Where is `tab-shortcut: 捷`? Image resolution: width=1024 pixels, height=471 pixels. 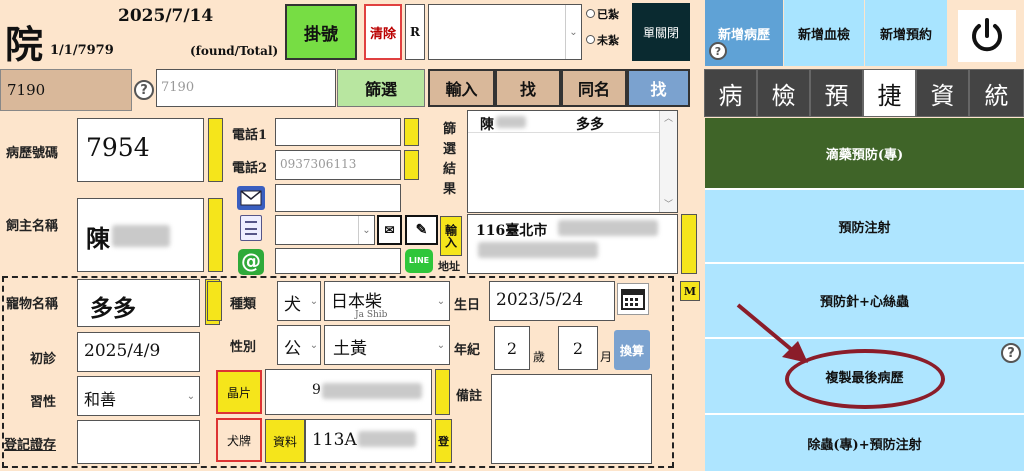 tab-shortcut: 捷 is located at coordinates (889, 93).